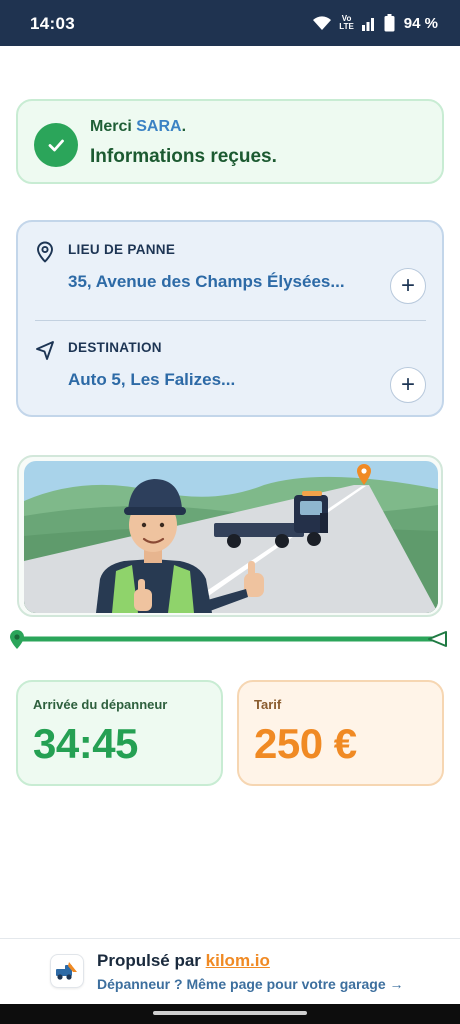  What do you see at coordinates (230, 23) in the screenshot?
I see `status-bar: 14:03 Vo LTE 94 %` at bounding box center [230, 23].